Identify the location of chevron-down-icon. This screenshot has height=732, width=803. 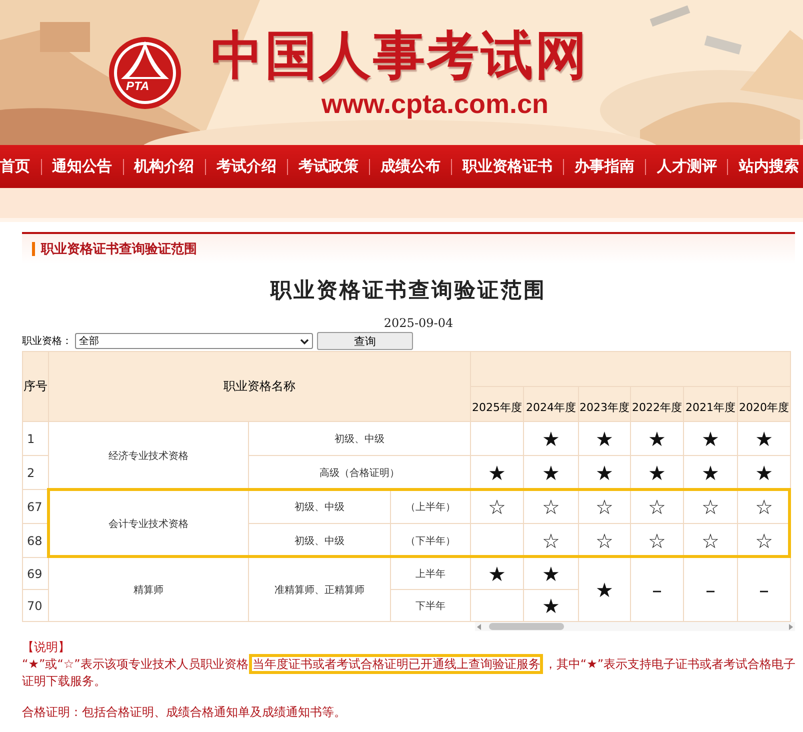
(304, 341).